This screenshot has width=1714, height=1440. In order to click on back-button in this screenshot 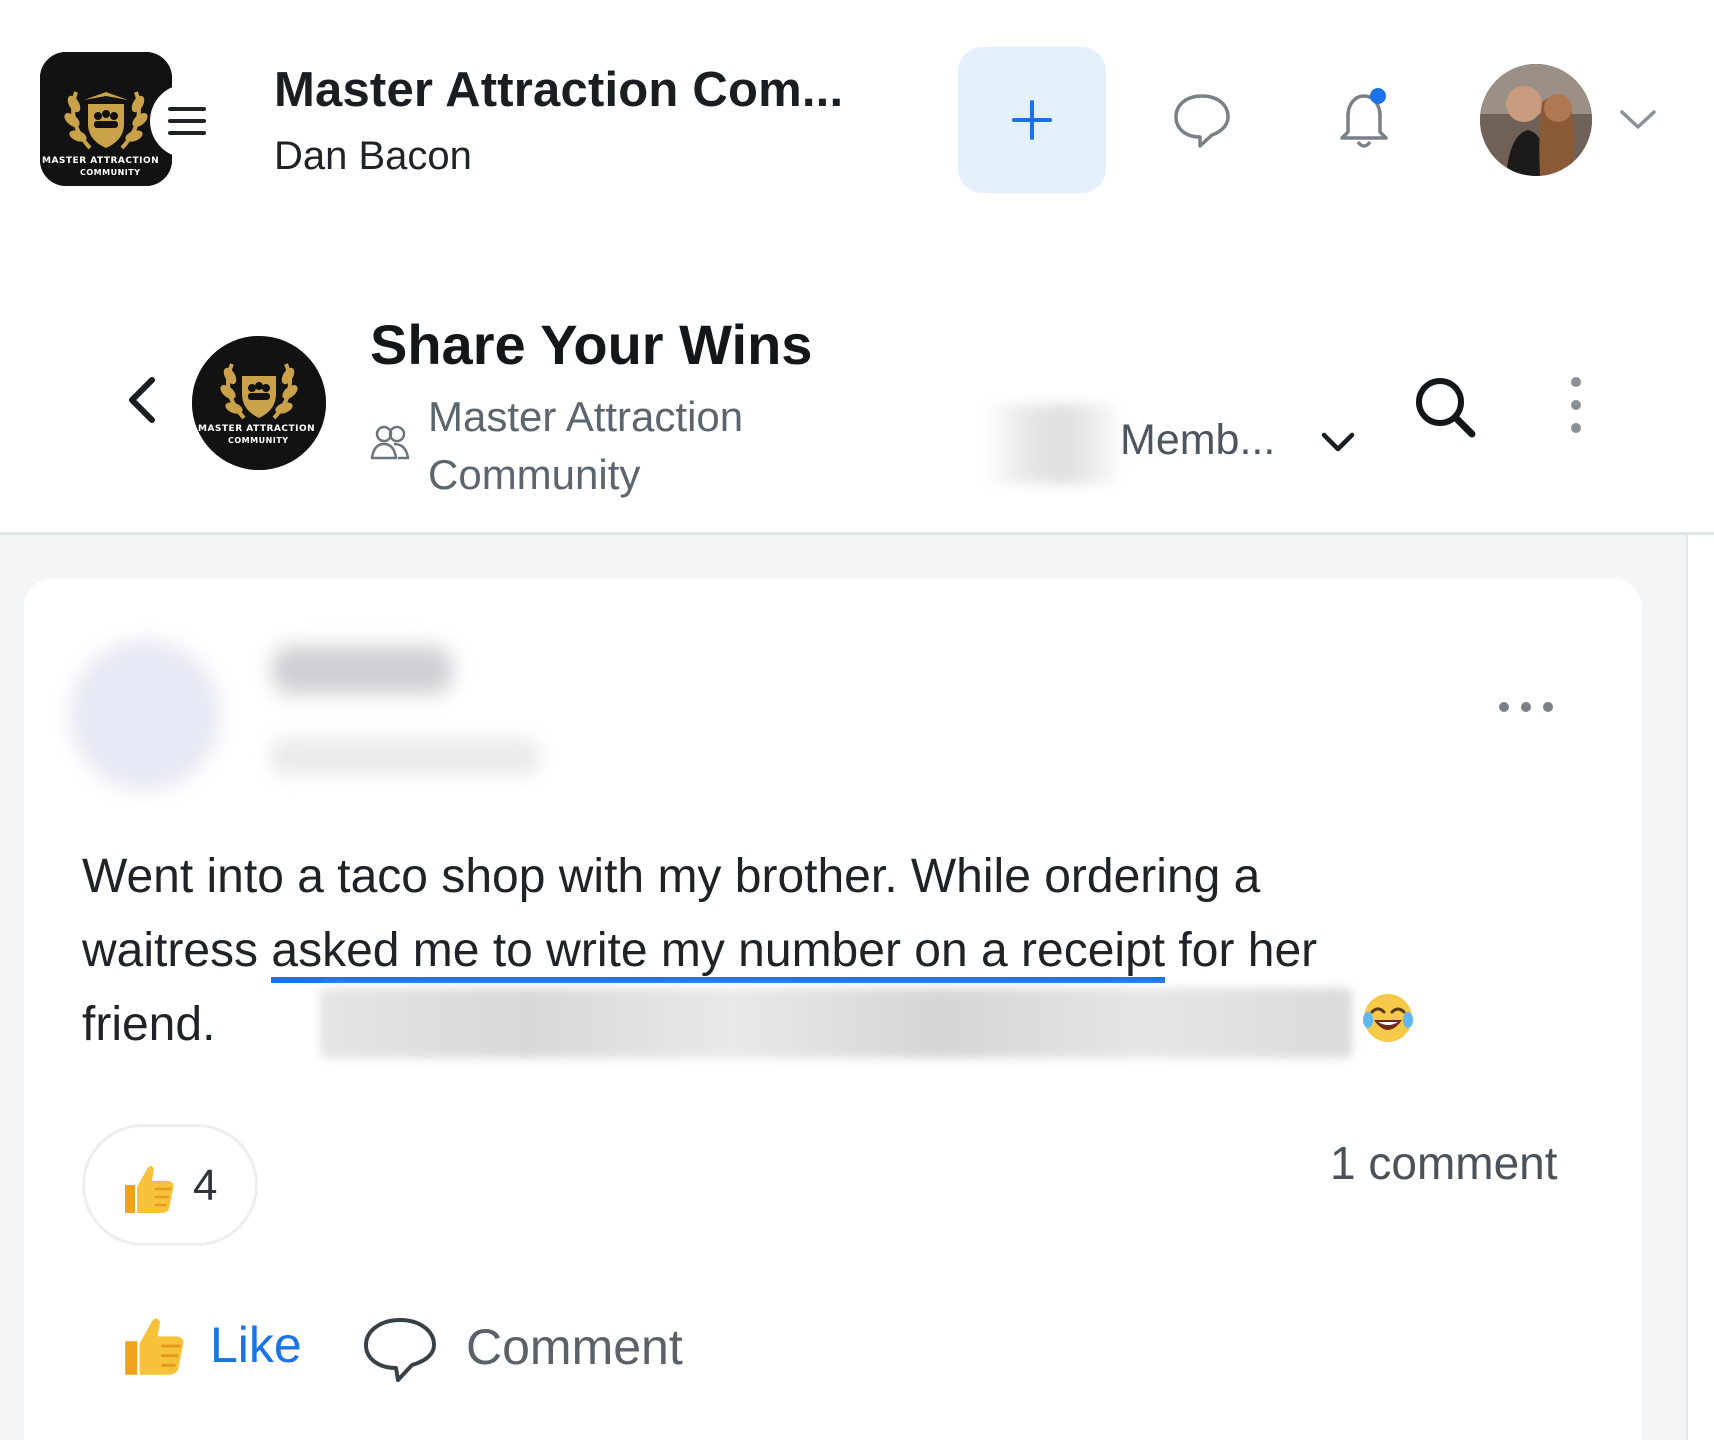, I will do `click(142, 400)`.